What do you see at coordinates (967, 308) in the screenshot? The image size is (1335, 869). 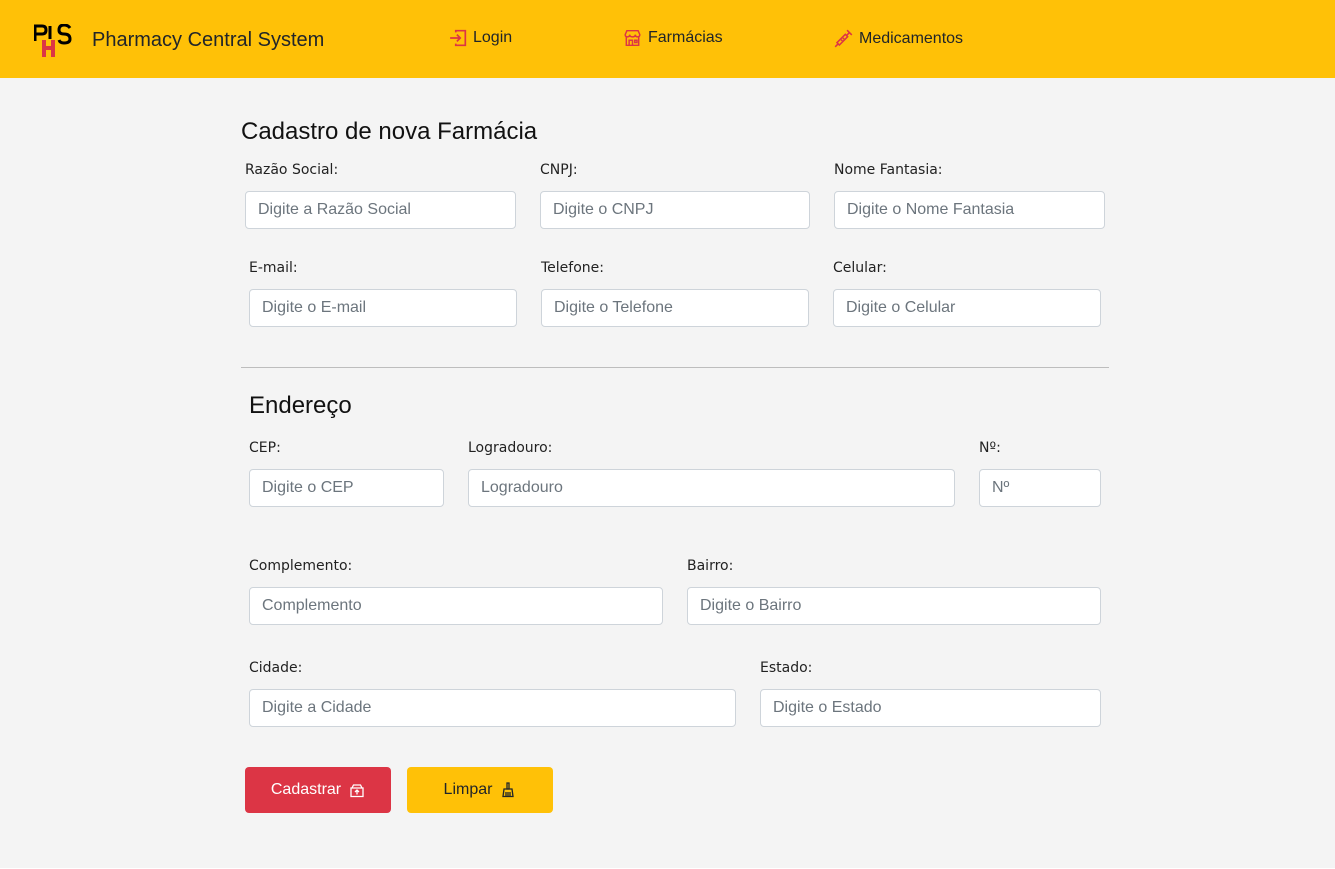 I see `celular-input` at bounding box center [967, 308].